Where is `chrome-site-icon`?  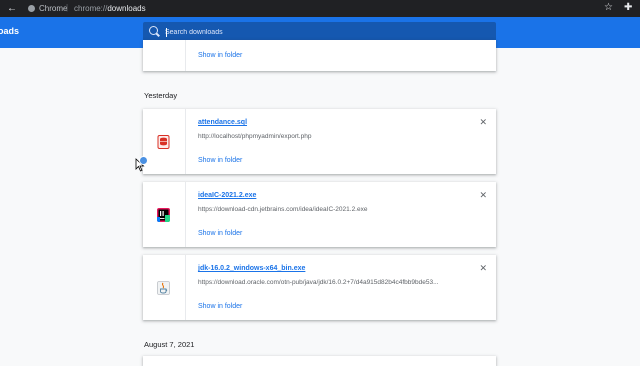 chrome-site-icon is located at coordinates (31, 8).